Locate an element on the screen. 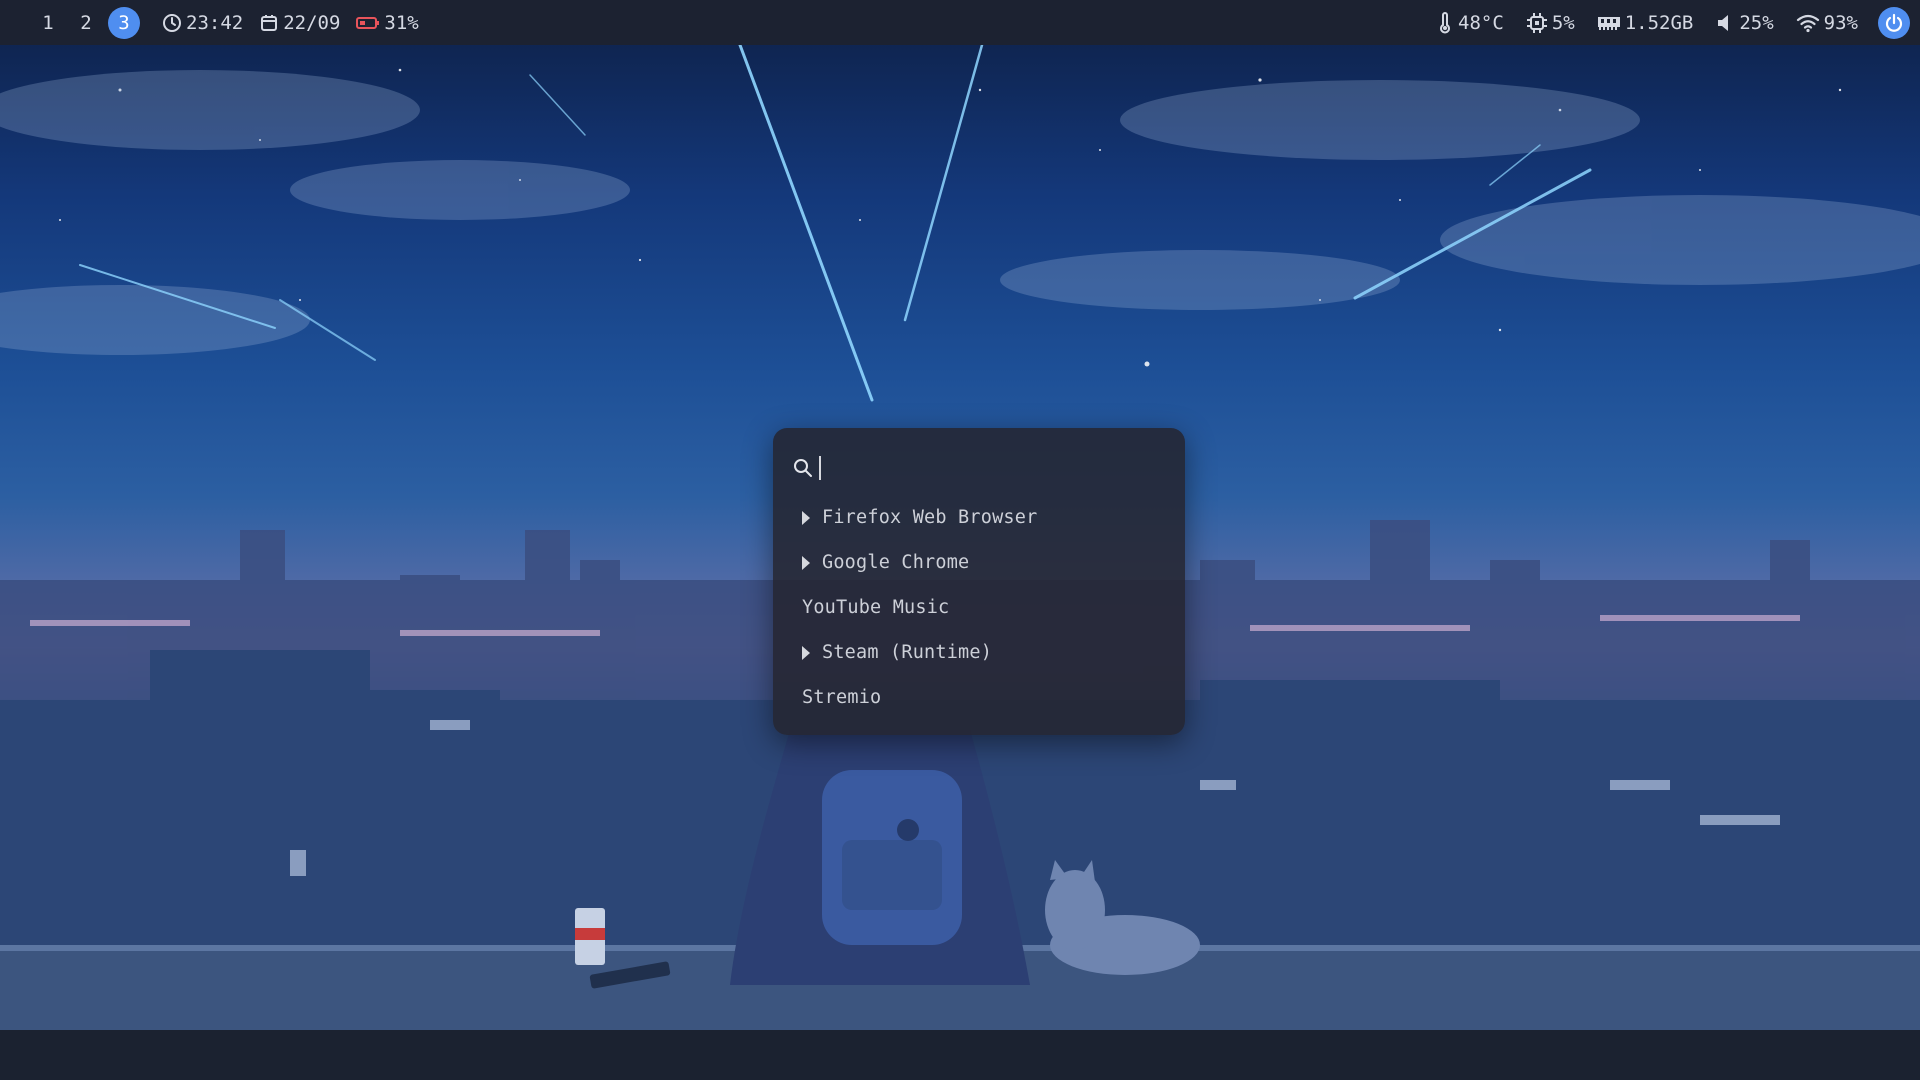  date-value: 22/09 is located at coordinates (312, 22).